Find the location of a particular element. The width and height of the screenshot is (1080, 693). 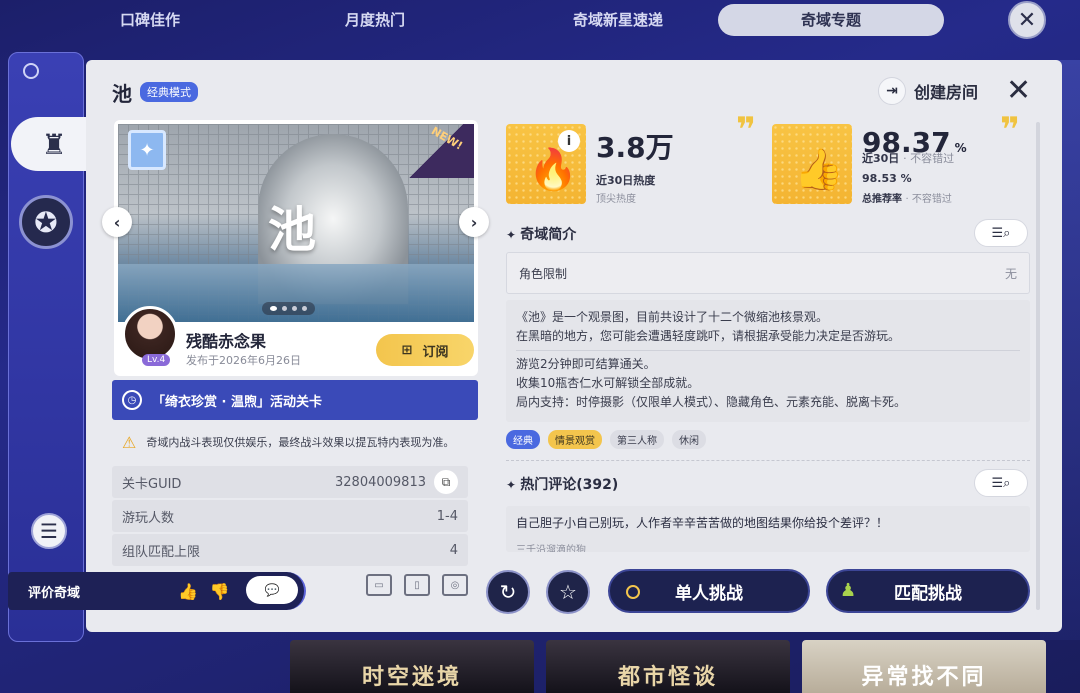

desc-line: 游览2分钟即可结算通关。 is located at coordinates (586, 364).